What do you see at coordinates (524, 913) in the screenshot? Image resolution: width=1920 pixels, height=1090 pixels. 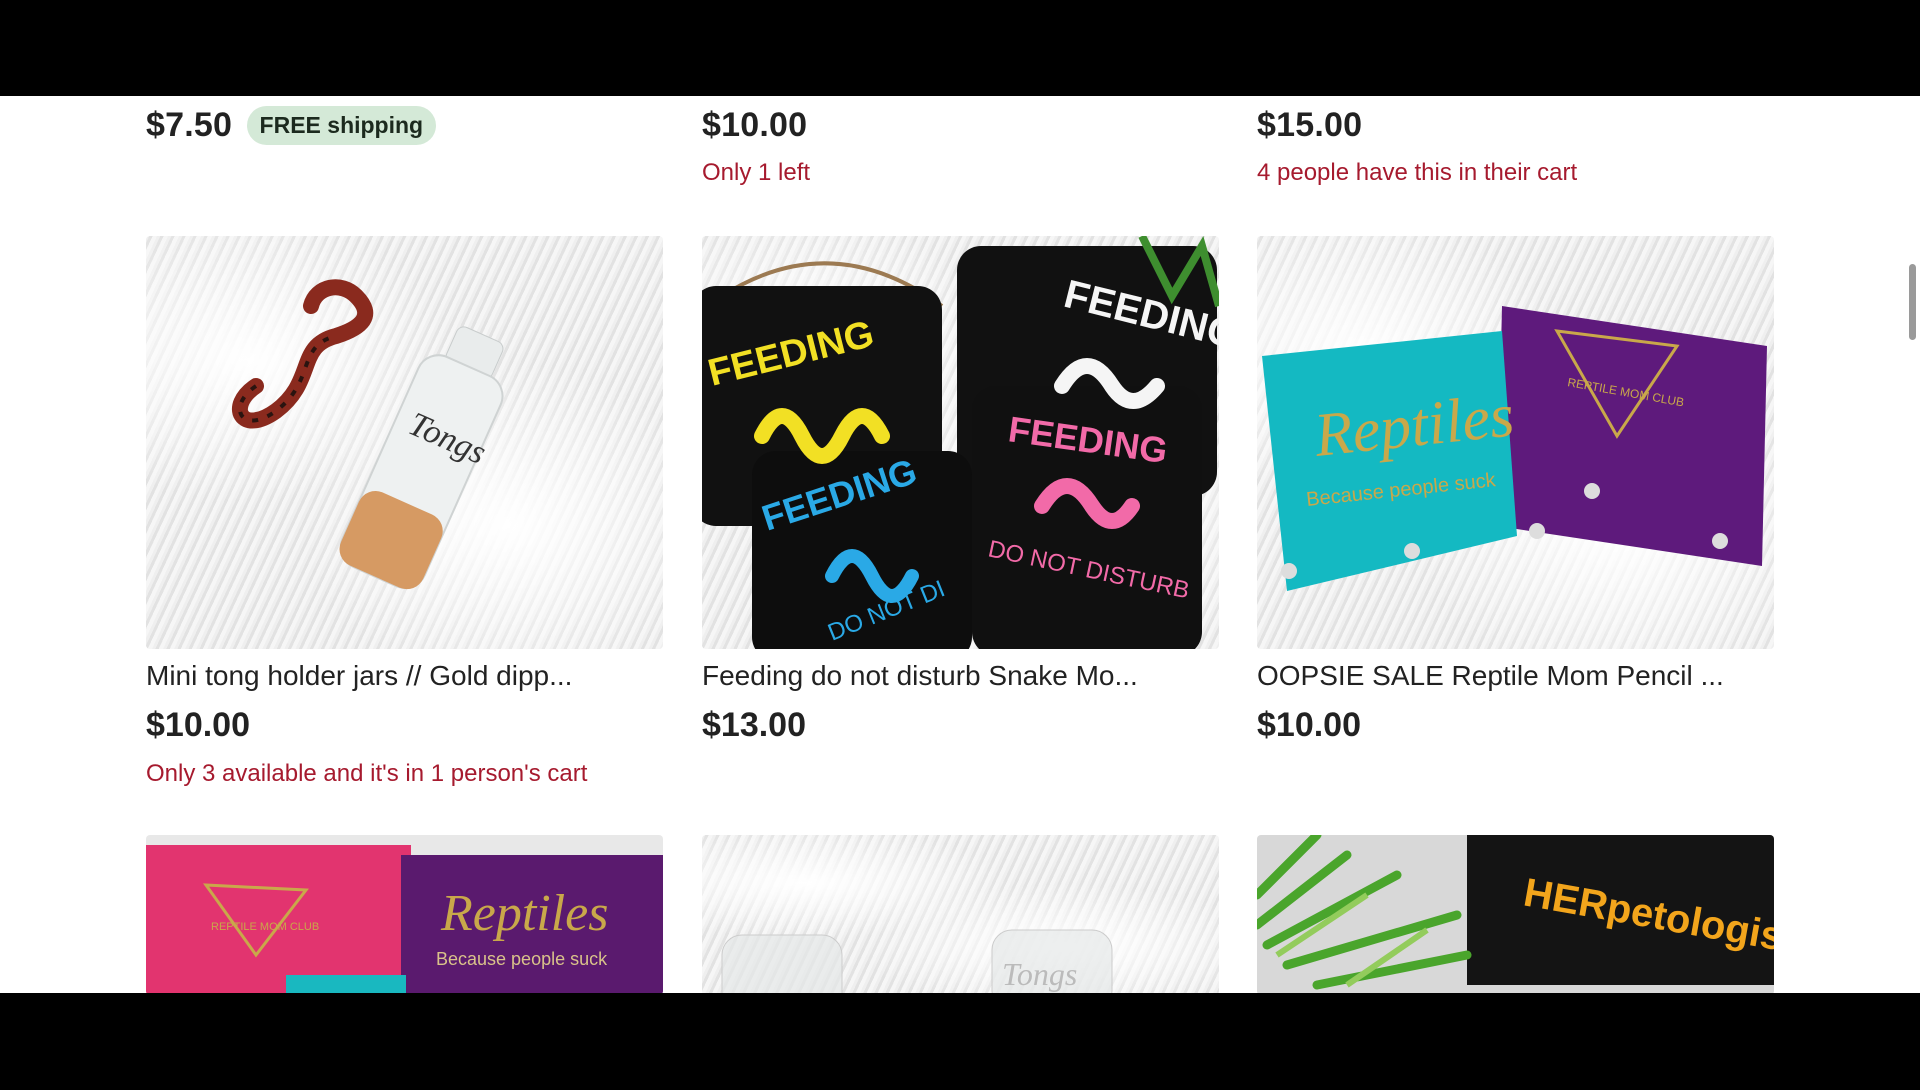 I see `pouch-reptiles-text: Reptiles` at bounding box center [524, 913].